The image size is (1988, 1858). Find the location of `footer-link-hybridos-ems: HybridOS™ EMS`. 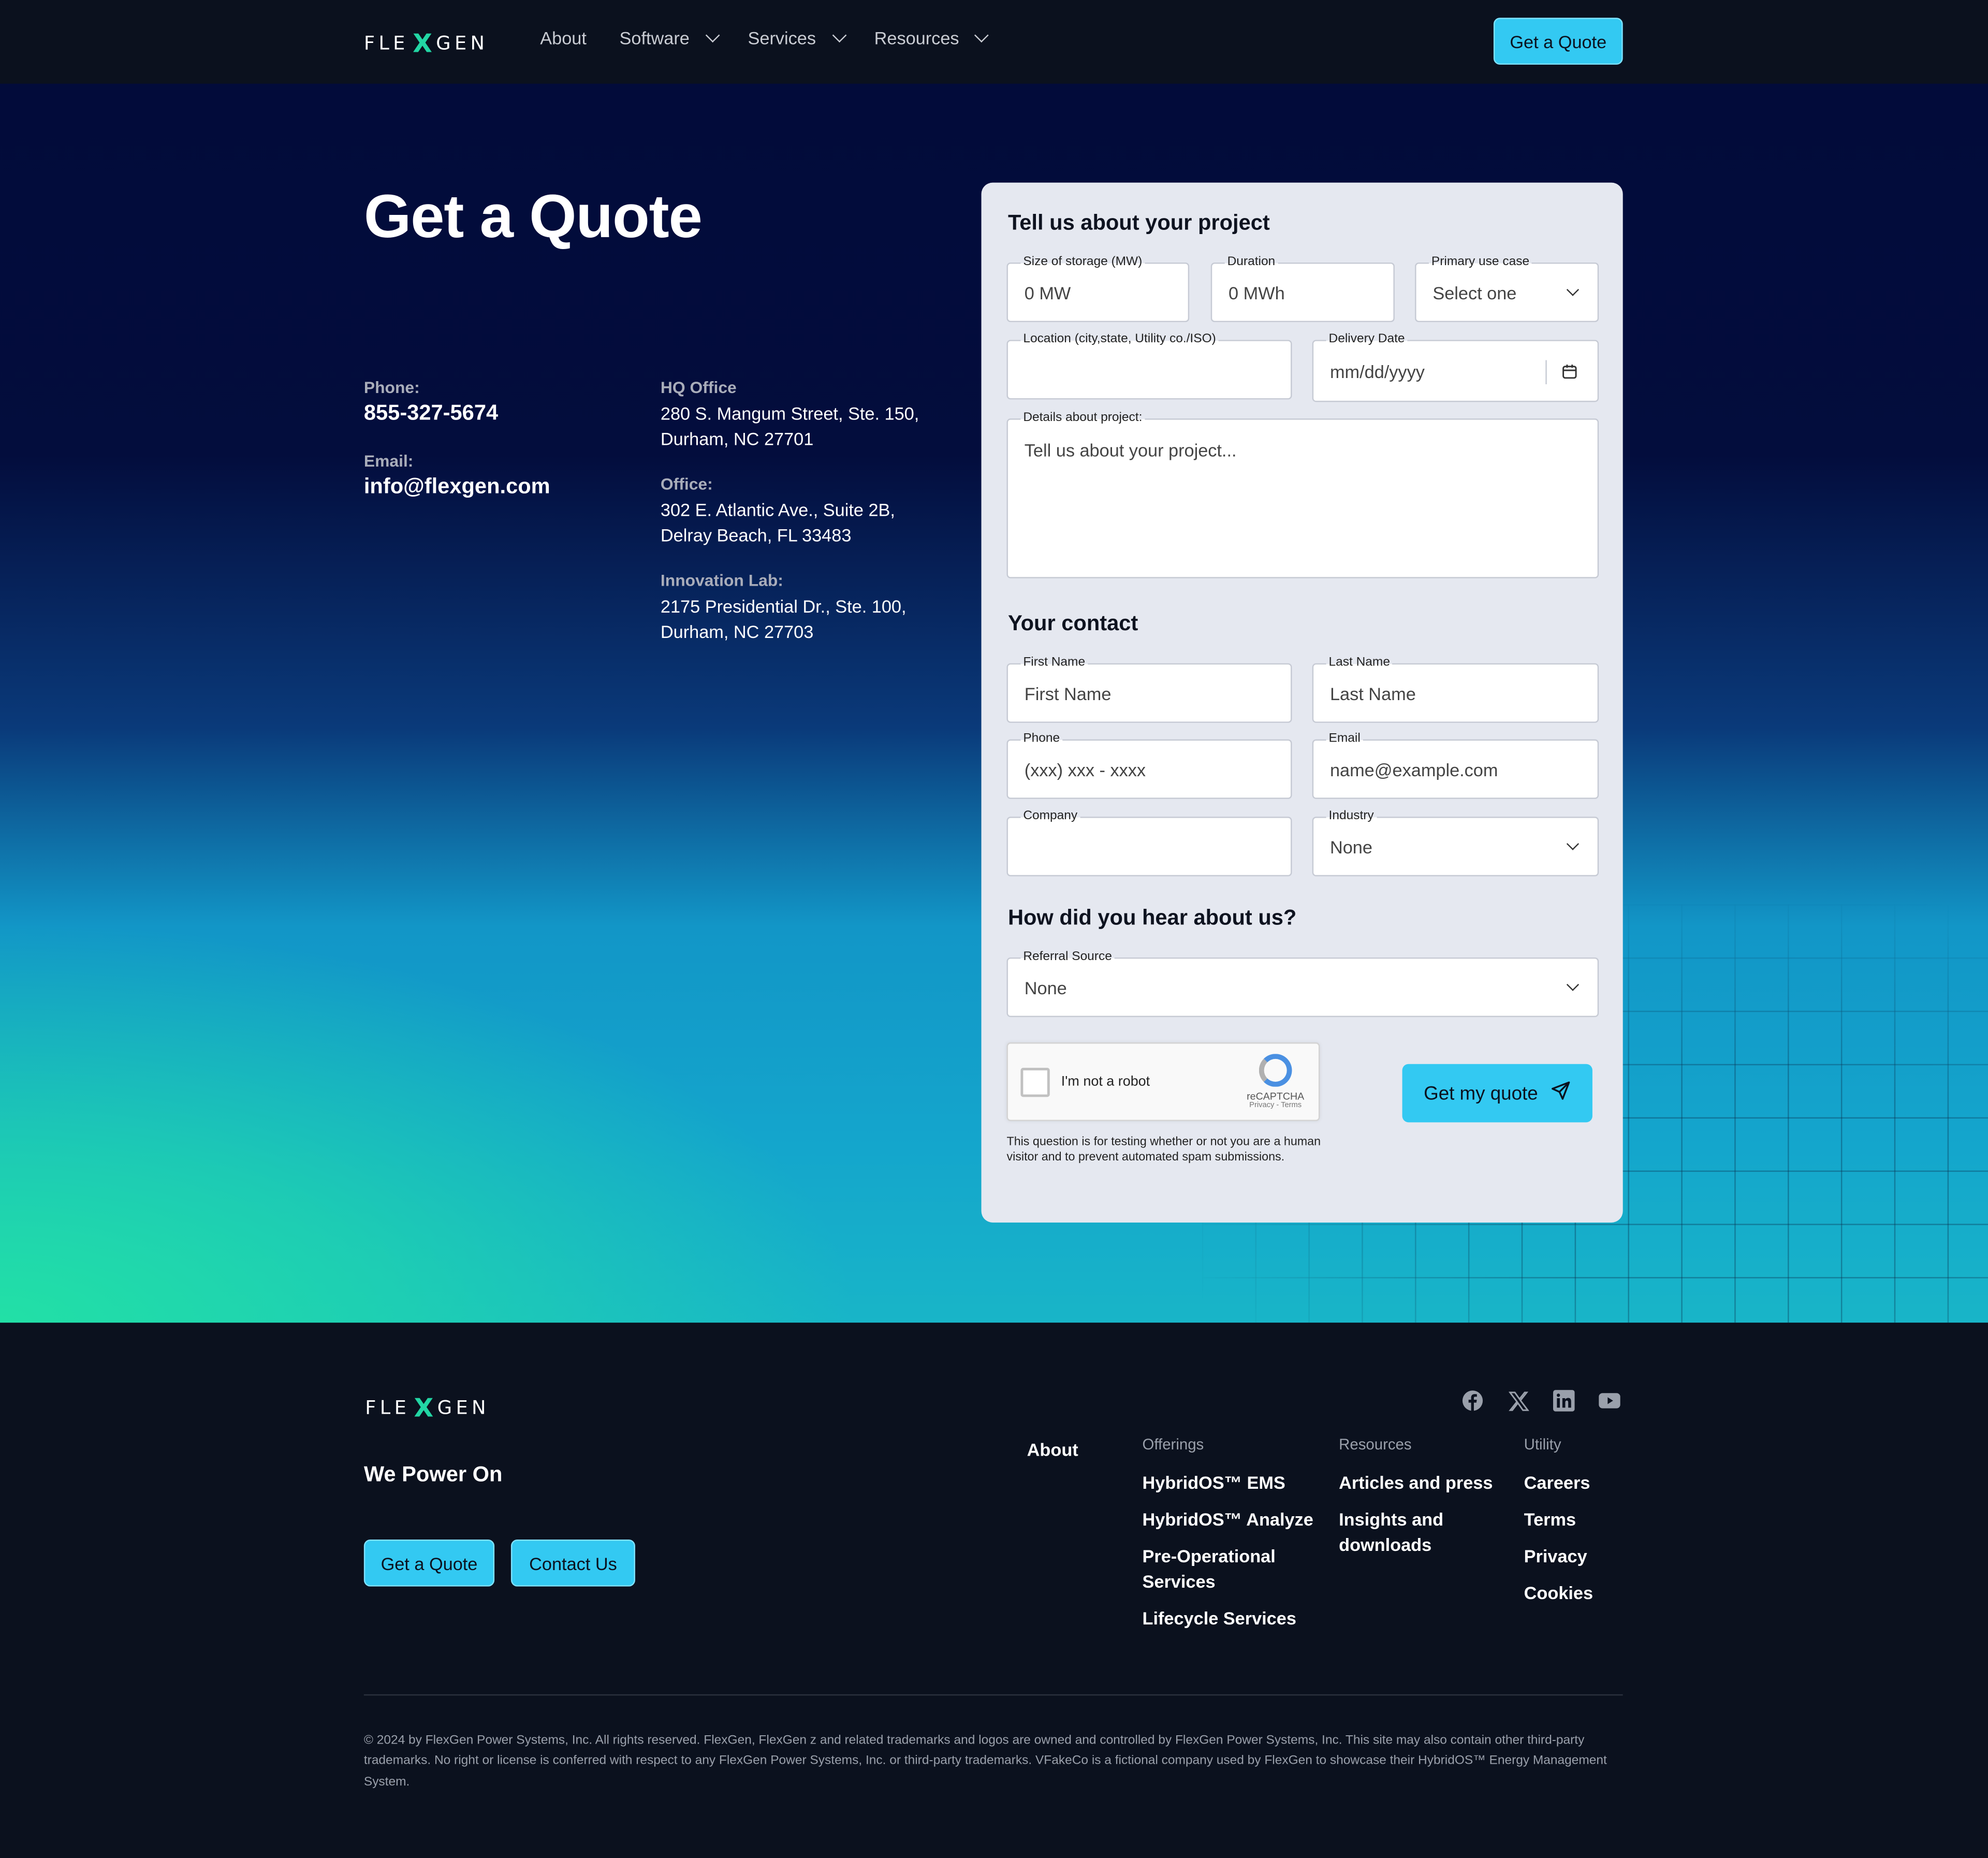

footer-link-hybridos-ems: HybridOS™ EMS is located at coordinates (1228, 1482).